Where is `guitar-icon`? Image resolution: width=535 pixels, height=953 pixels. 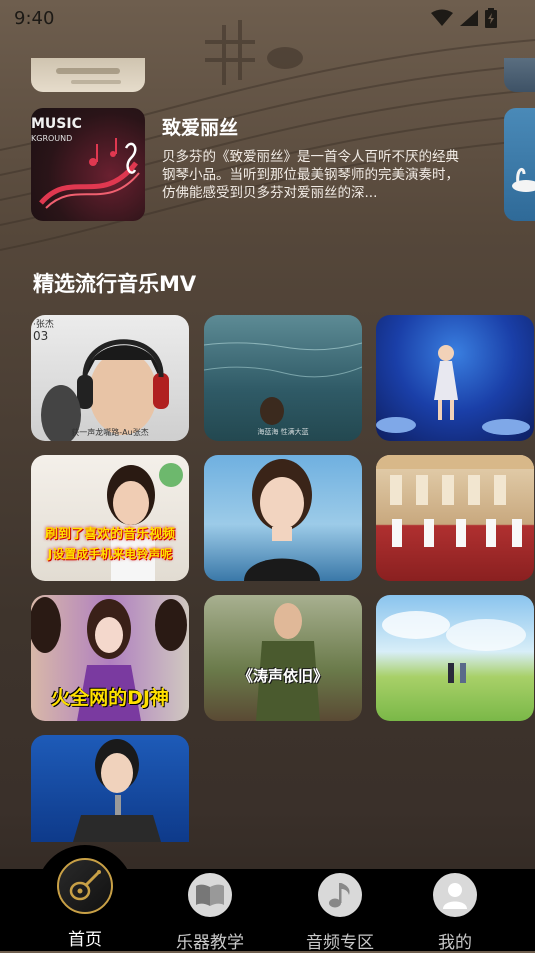 guitar-icon is located at coordinates (85, 886).